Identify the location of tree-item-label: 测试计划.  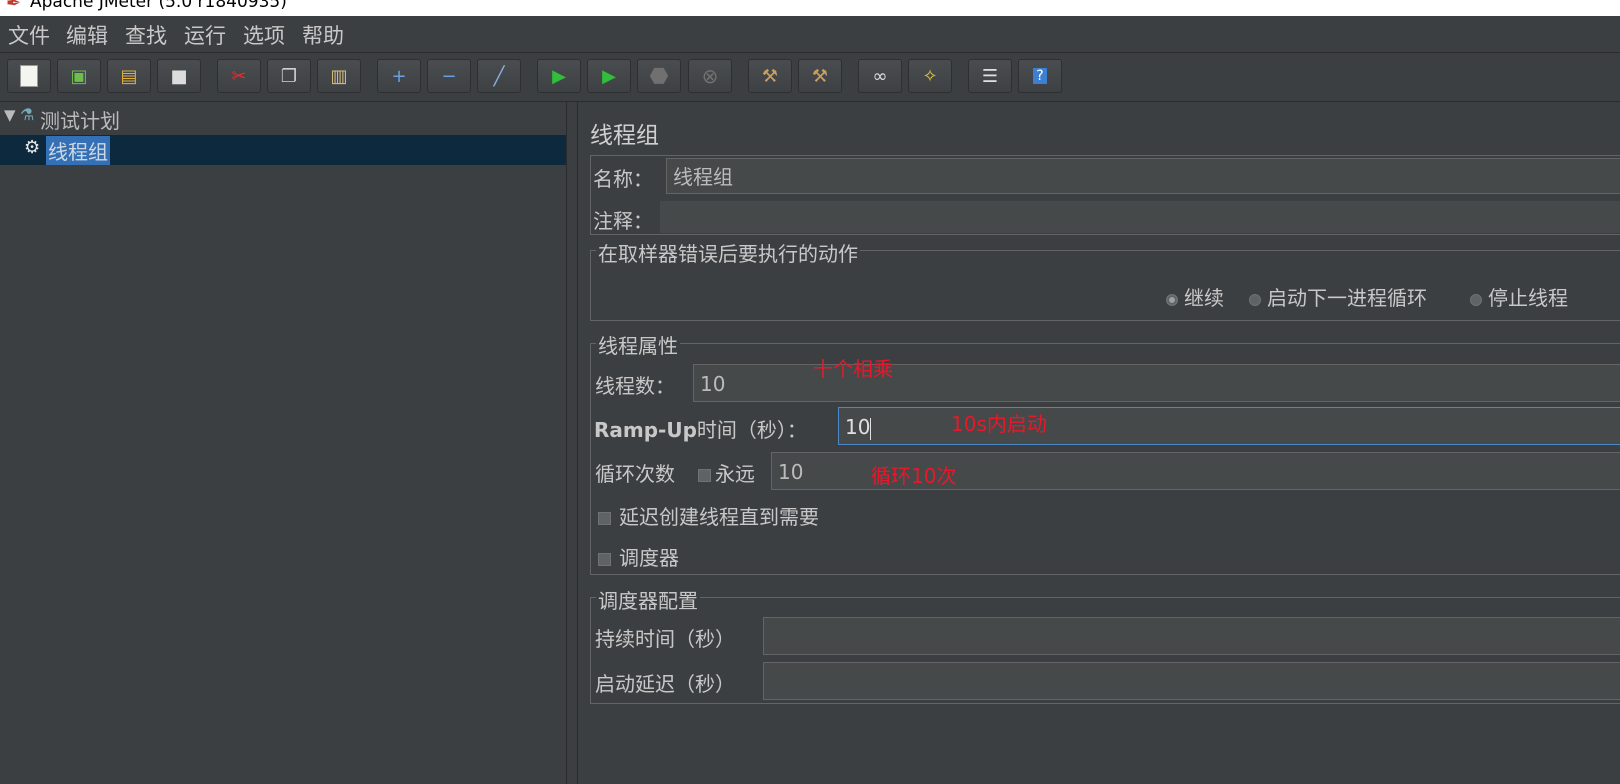
(80, 121).